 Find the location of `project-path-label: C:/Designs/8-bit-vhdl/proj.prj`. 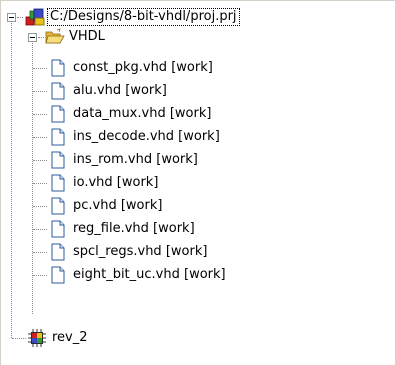

project-path-label: C:/Designs/8-bit-vhdl/proj.prj is located at coordinates (143, 17).